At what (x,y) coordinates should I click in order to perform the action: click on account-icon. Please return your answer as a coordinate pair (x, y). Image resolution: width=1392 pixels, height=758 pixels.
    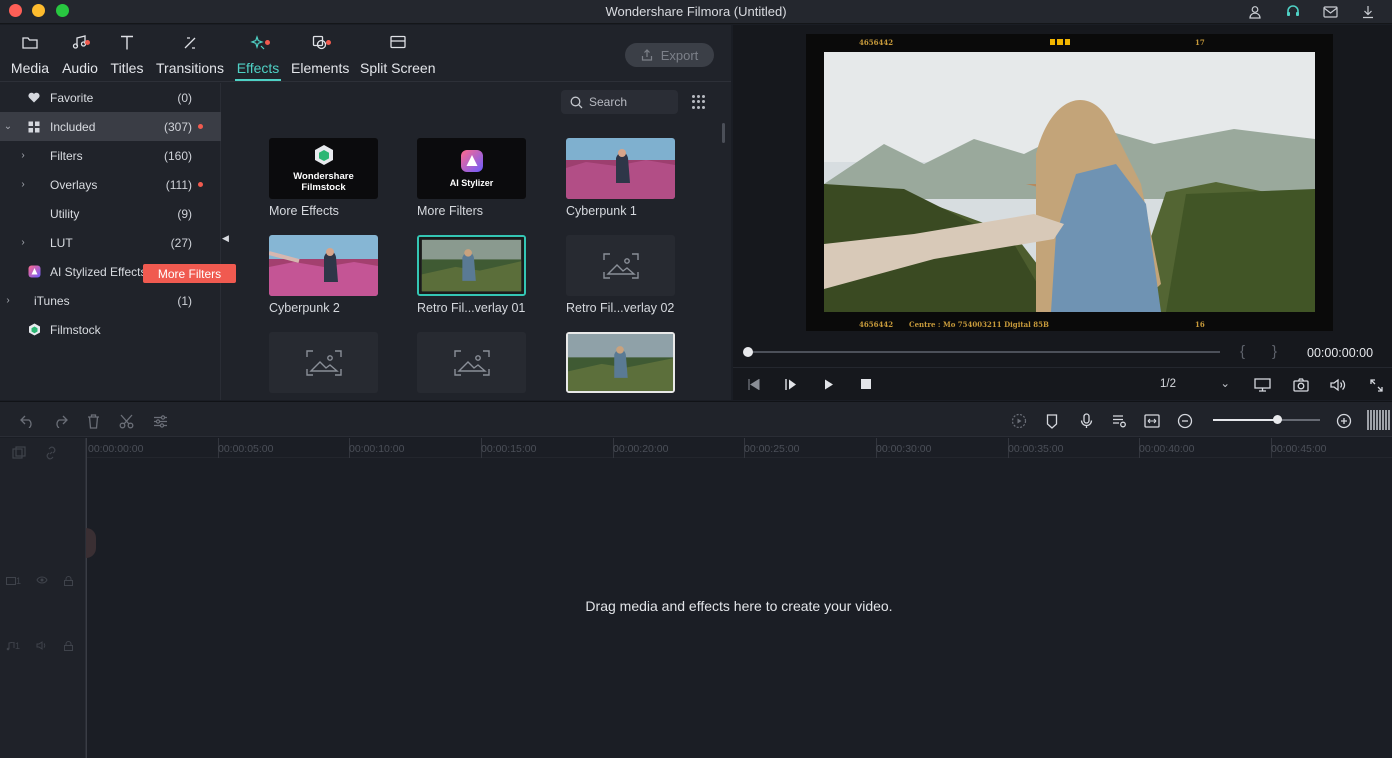
    Looking at the image, I should click on (1255, 12).